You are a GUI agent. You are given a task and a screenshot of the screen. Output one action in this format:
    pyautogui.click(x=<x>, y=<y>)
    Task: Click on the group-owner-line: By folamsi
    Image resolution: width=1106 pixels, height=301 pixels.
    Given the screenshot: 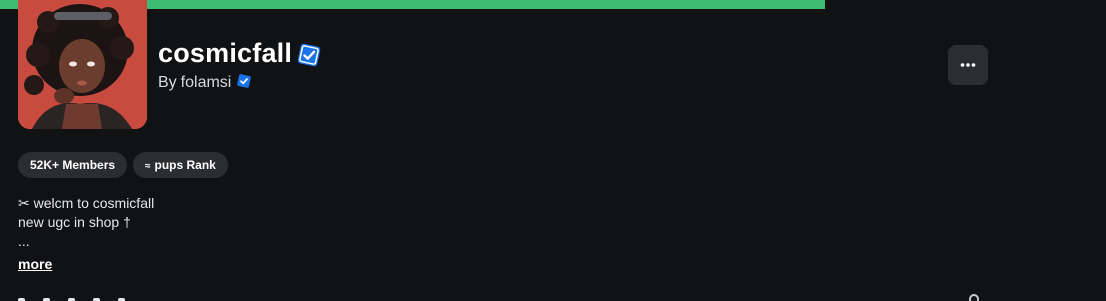 What is the action you would take?
    pyautogui.click(x=205, y=83)
    